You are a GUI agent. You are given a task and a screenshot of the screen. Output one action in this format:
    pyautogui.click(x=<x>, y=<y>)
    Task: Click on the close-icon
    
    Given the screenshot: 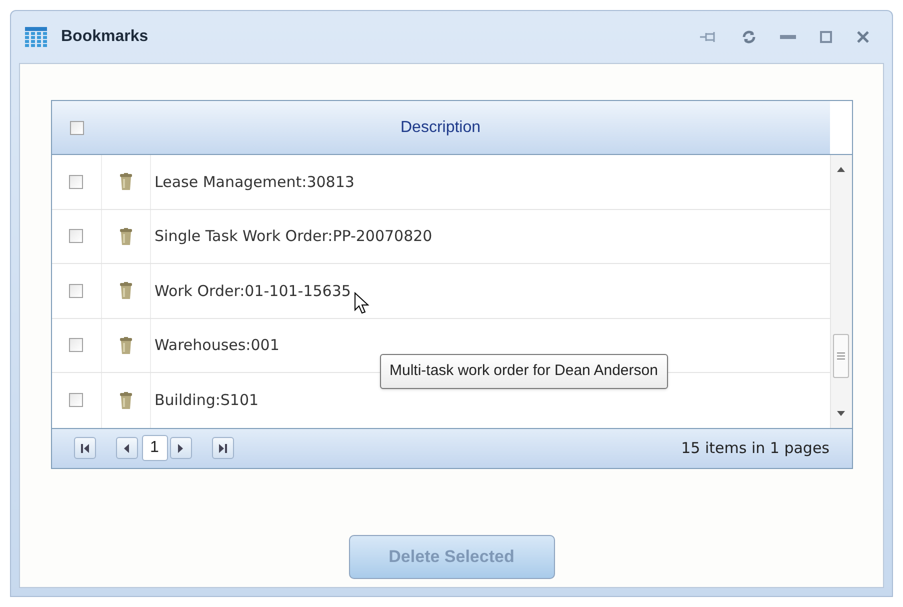 What is the action you would take?
    pyautogui.click(x=863, y=37)
    